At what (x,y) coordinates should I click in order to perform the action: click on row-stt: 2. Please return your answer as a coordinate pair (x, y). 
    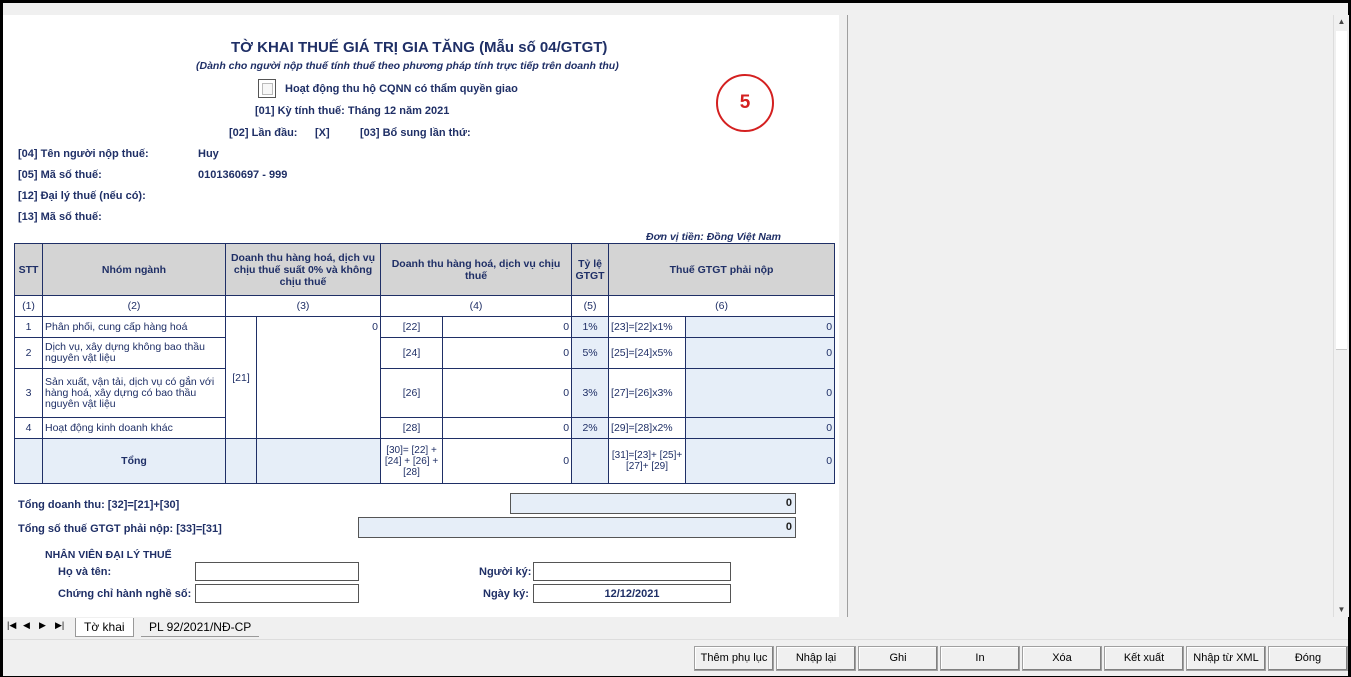
    Looking at the image, I should click on (28, 353).